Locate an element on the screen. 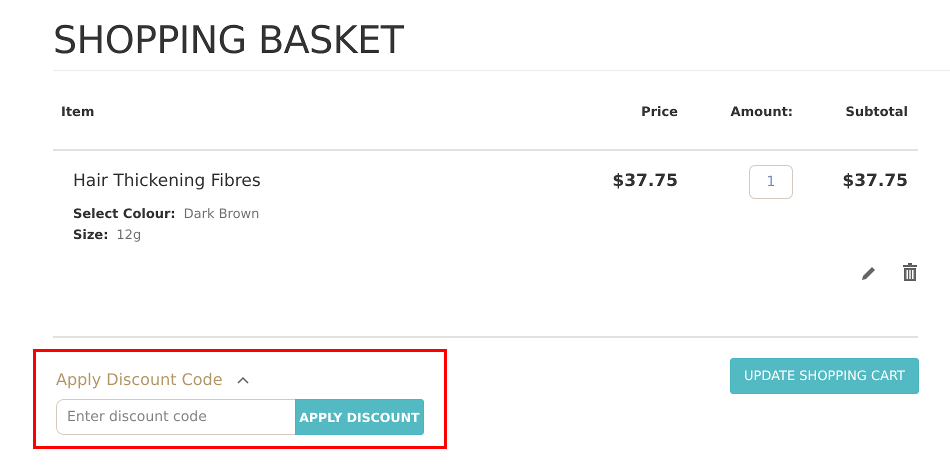 The height and width of the screenshot is (469, 950). edit-icon is located at coordinates (869, 273).